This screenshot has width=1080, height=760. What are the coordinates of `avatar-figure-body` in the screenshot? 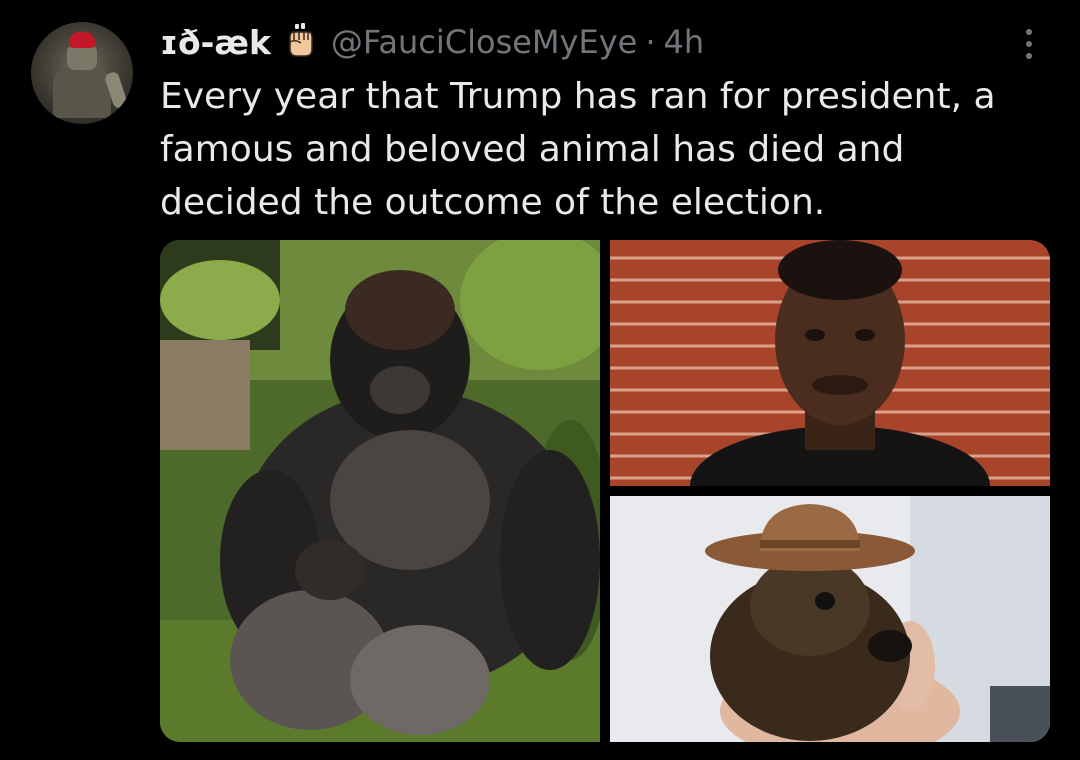 It's located at (82, 93).